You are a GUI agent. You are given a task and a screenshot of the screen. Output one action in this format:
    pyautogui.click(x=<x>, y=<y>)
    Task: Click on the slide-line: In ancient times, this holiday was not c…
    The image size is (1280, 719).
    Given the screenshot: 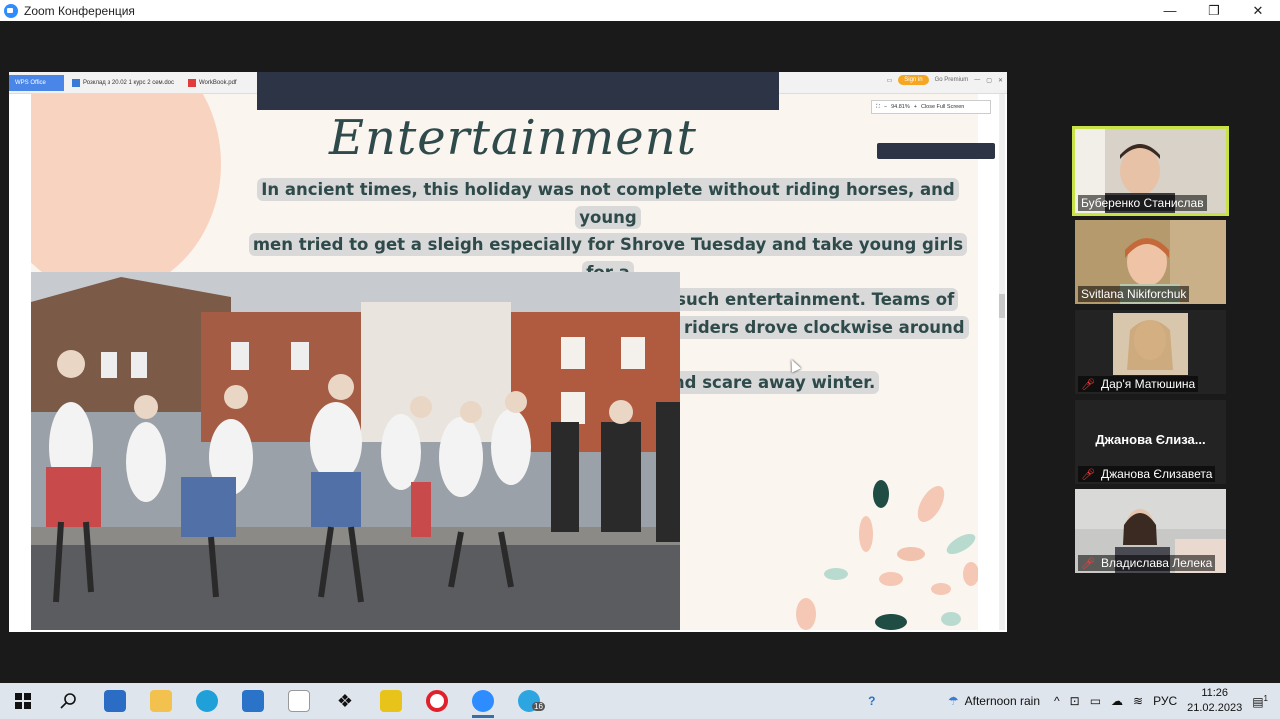 What is the action you would take?
    pyautogui.click(x=608, y=203)
    